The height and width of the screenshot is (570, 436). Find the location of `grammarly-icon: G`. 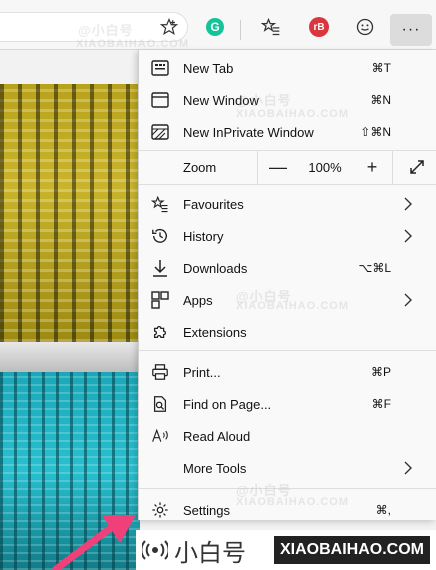

grammarly-icon: G is located at coordinates (215, 27).